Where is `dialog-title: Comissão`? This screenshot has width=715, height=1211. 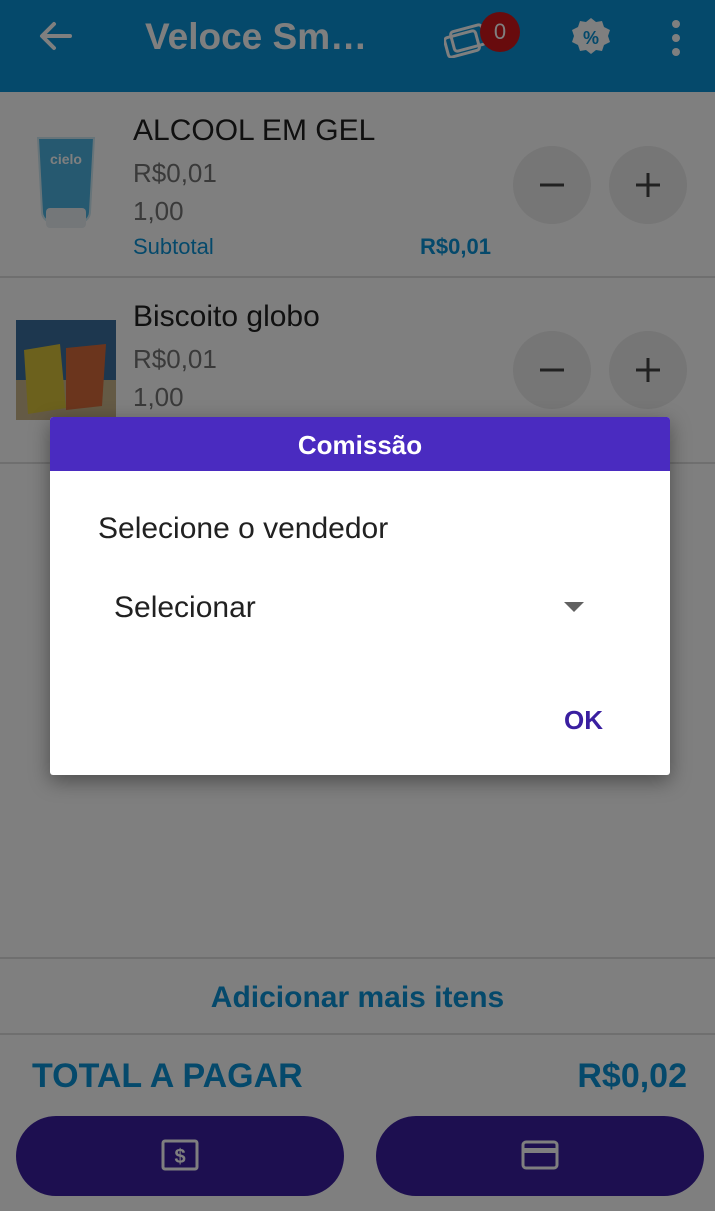
dialog-title: Comissão is located at coordinates (360, 444).